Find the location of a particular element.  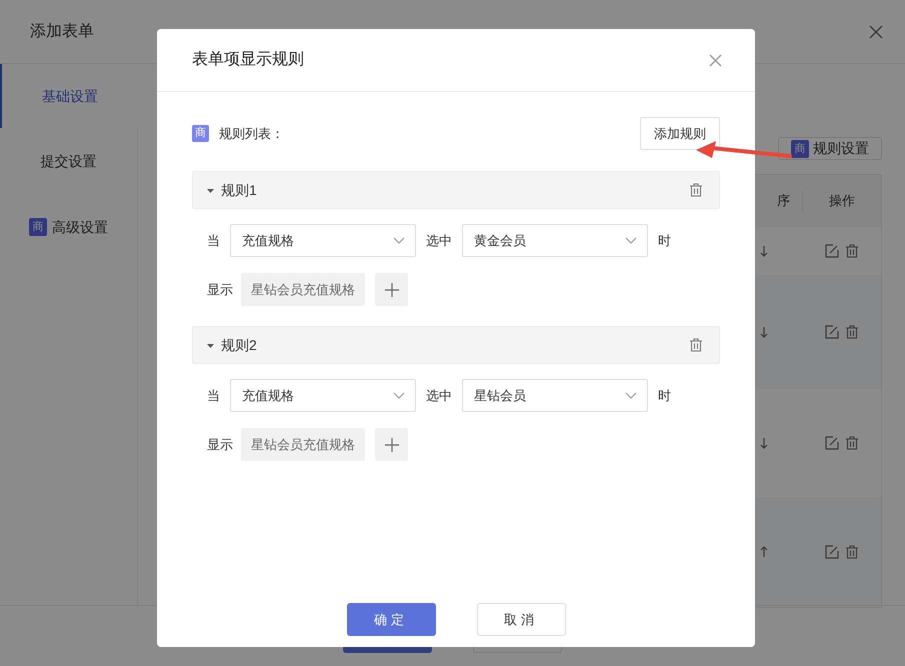

rule-header: 规则2 is located at coordinates (456, 345).